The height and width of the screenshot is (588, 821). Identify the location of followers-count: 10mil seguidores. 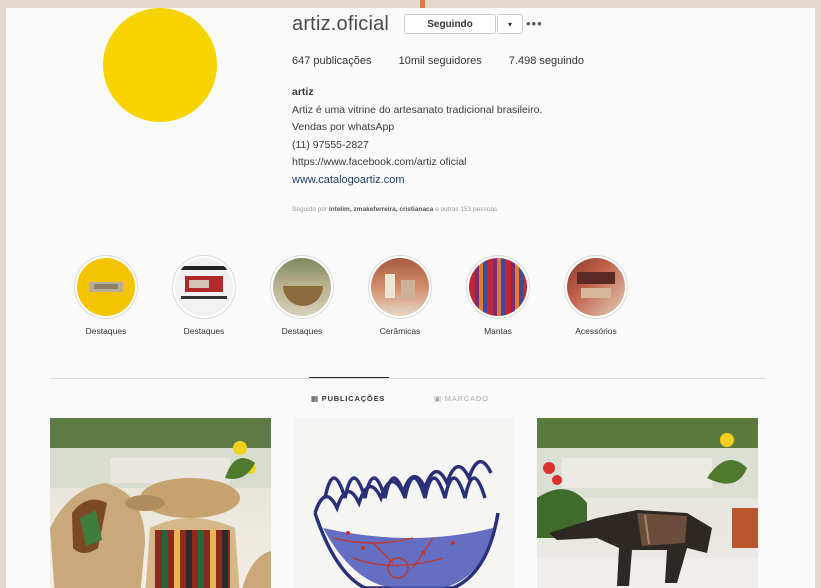
(440, 61).